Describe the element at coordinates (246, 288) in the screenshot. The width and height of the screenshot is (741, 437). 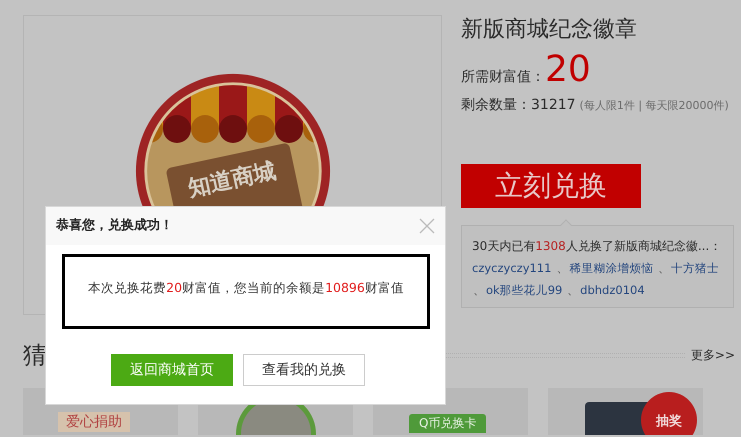
I see `dialog-message: 本次兑换花费20财富值，您当前的余额是 10896财富值` at that location.